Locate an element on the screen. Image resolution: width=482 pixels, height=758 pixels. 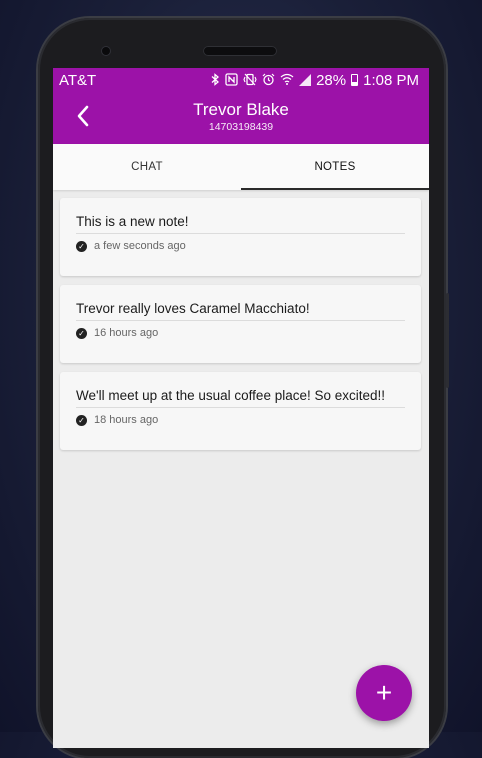
note-timestamp: 18 hours ago is located at coordinates (126, 420).